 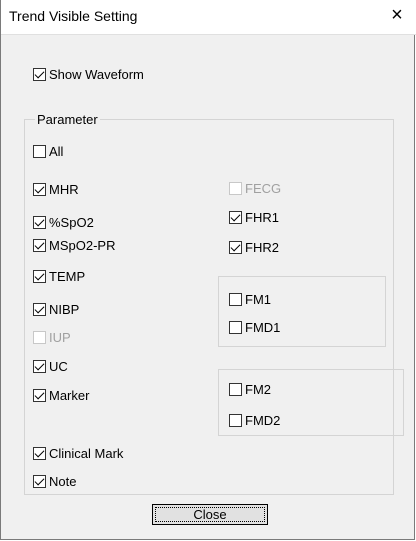 I want to click on marker-label: Marker, so click(x=69, y=395).